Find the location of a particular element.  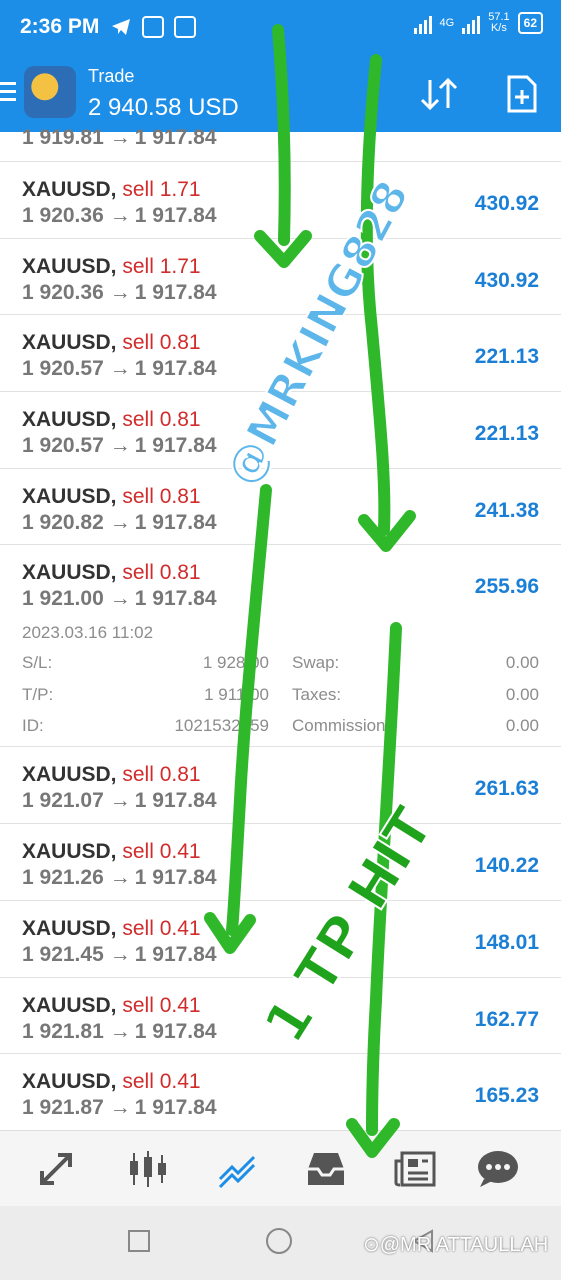

position-prices: 1 921.07 → 1 917.84 is located at coordinates (119, 801).